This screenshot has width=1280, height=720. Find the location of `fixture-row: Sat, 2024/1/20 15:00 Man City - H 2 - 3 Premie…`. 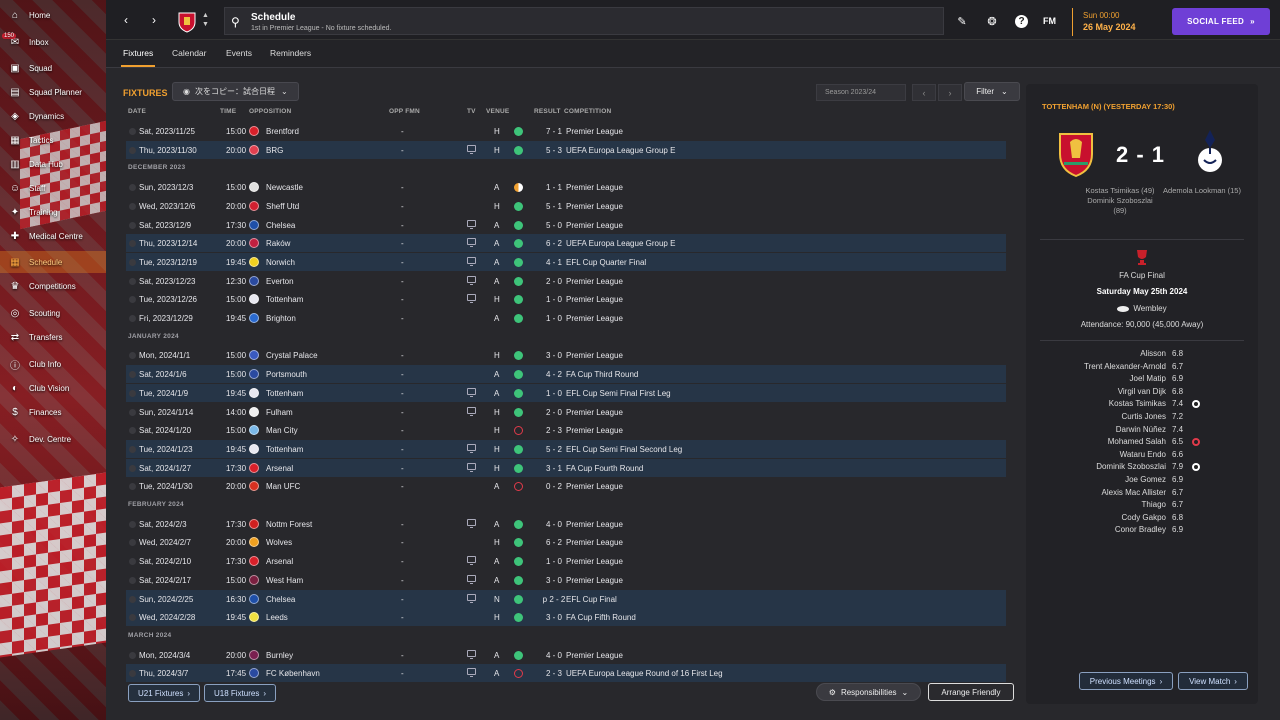

fixture-row: Sat, 2024/1/20 15:00 Man City - H 2 - 3 Premie… is located at coordinates (566, 430).